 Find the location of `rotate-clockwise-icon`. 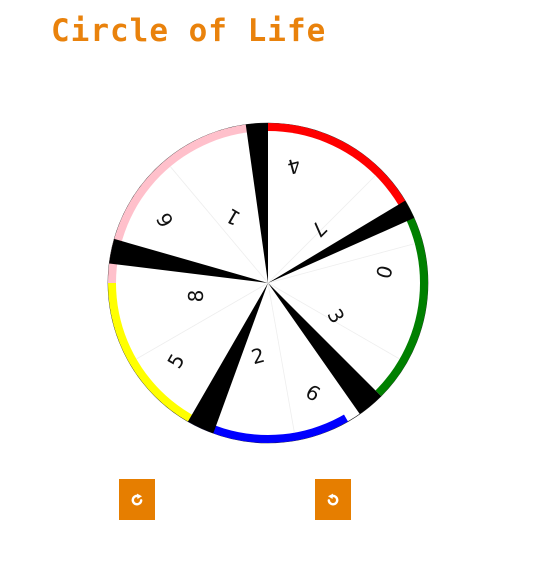

rotate-clockwise-icon is located at coordinates (137, 499).